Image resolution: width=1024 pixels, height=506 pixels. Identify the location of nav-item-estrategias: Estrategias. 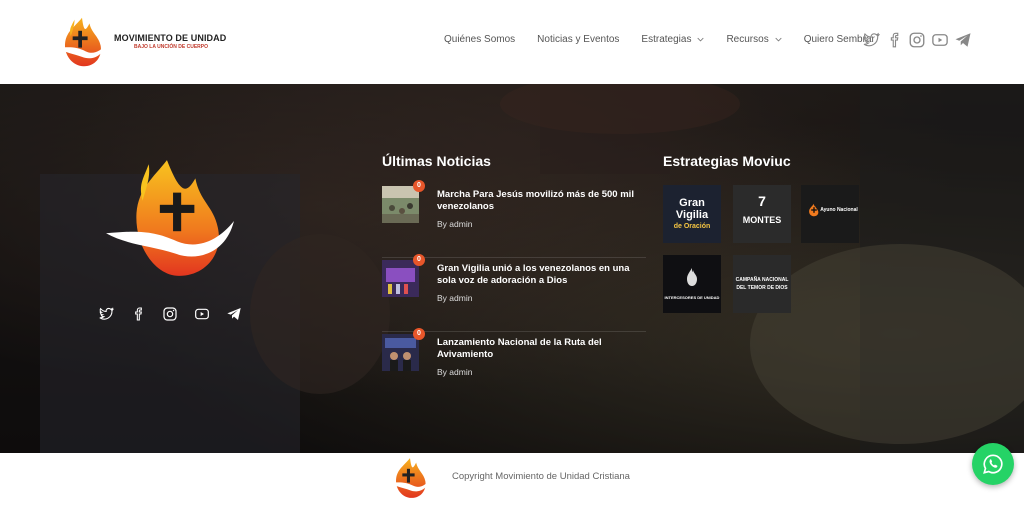
(673, 39).